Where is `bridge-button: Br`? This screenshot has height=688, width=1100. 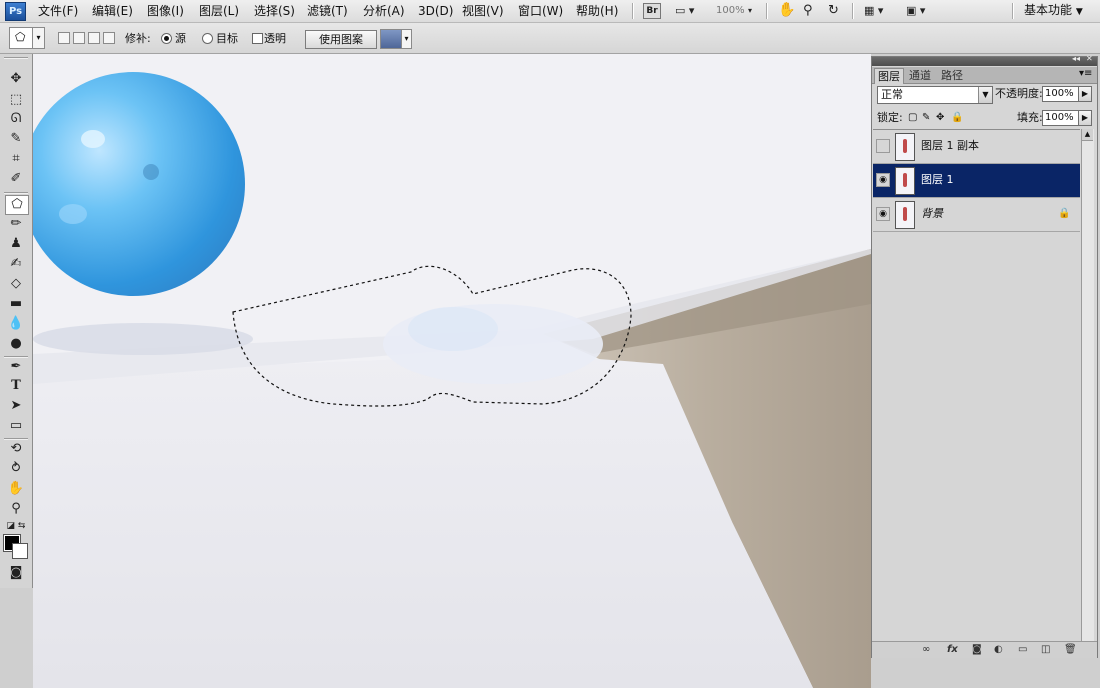
bridge-button: Br is located at coordinates (652, 11).